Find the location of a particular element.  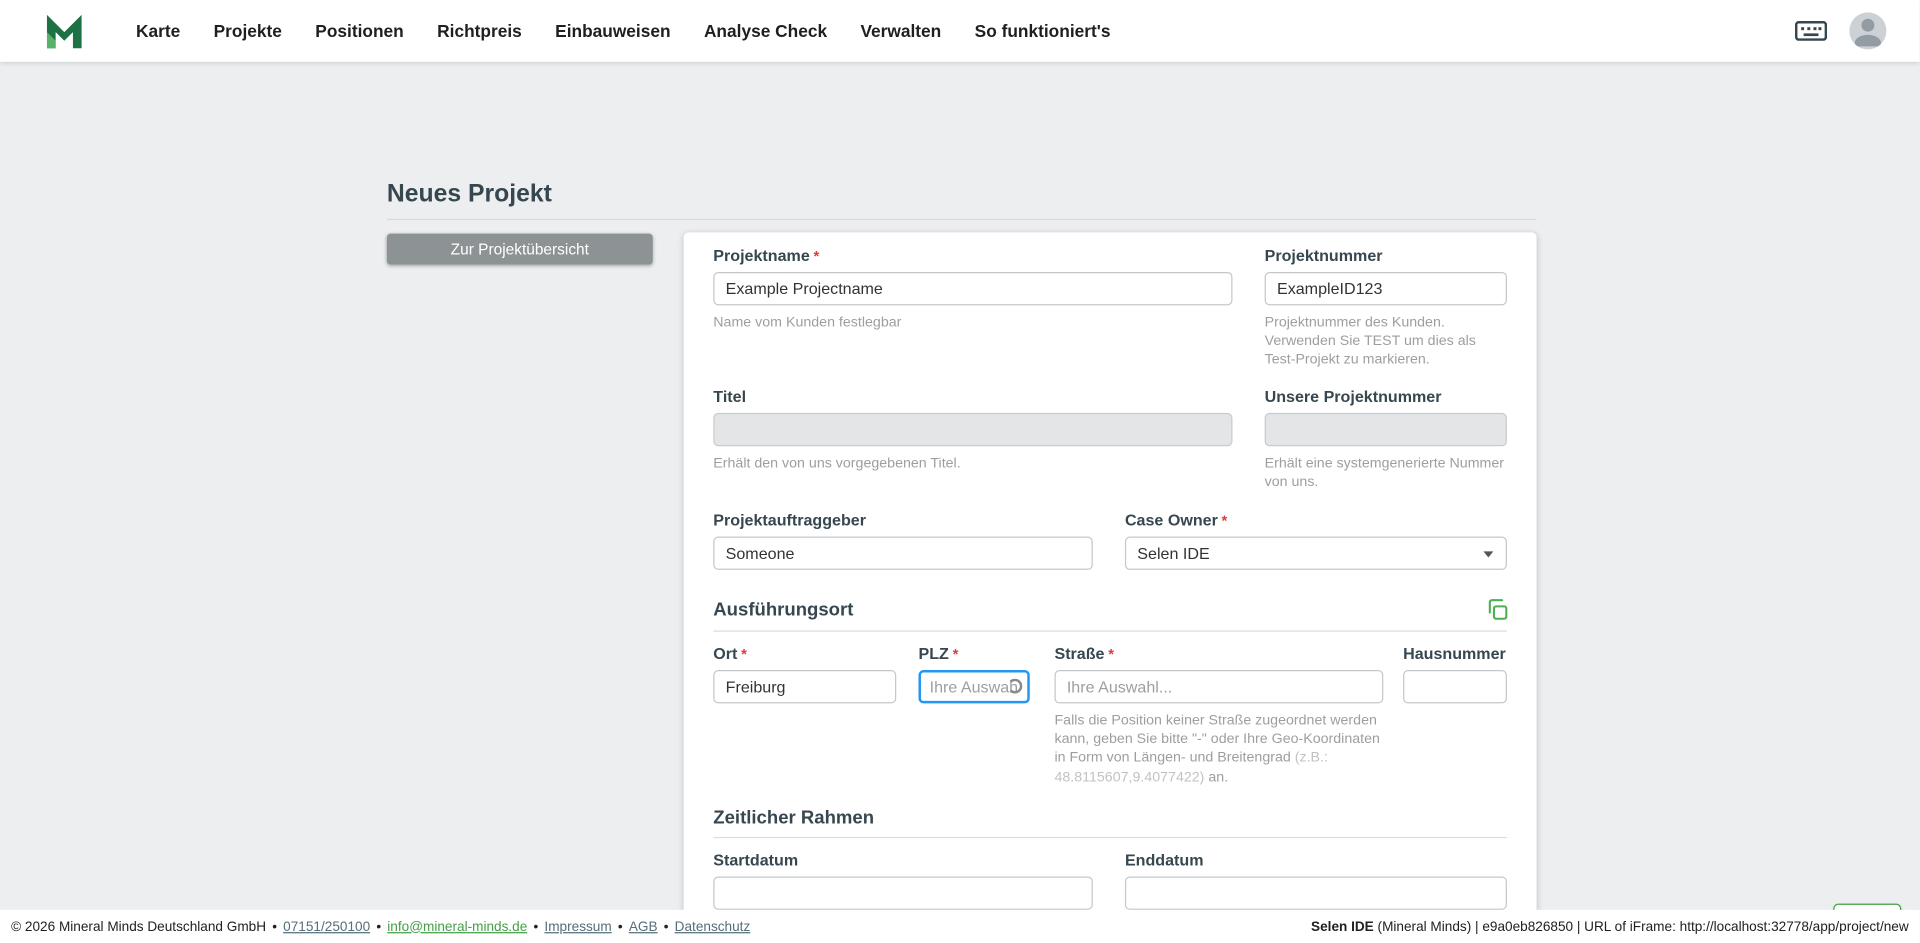

field-projektauftraggeber: Projektauftraggeber is located at coordinates (903, 540).